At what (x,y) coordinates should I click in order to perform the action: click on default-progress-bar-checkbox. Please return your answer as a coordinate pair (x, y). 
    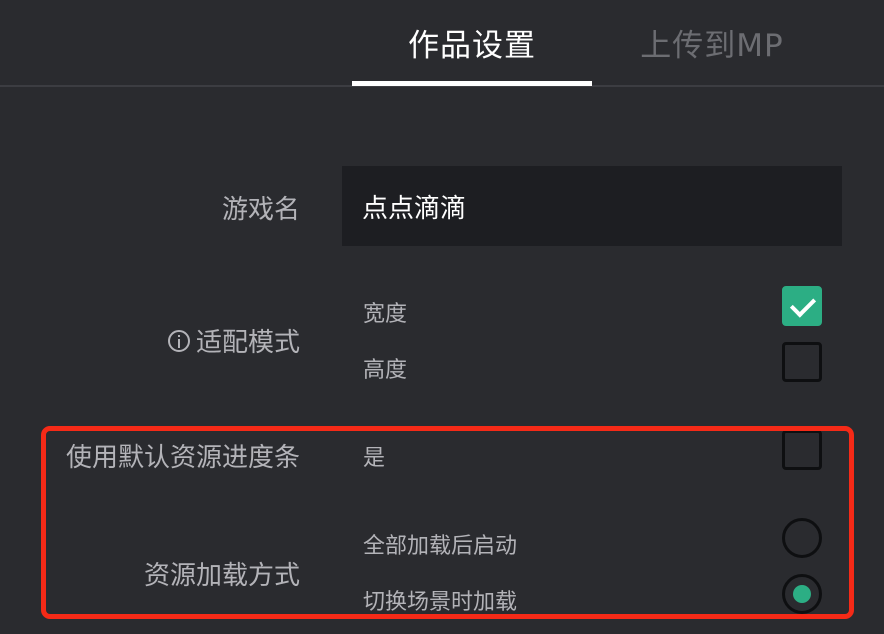
    Looking at the image, I should click on (802, 450).